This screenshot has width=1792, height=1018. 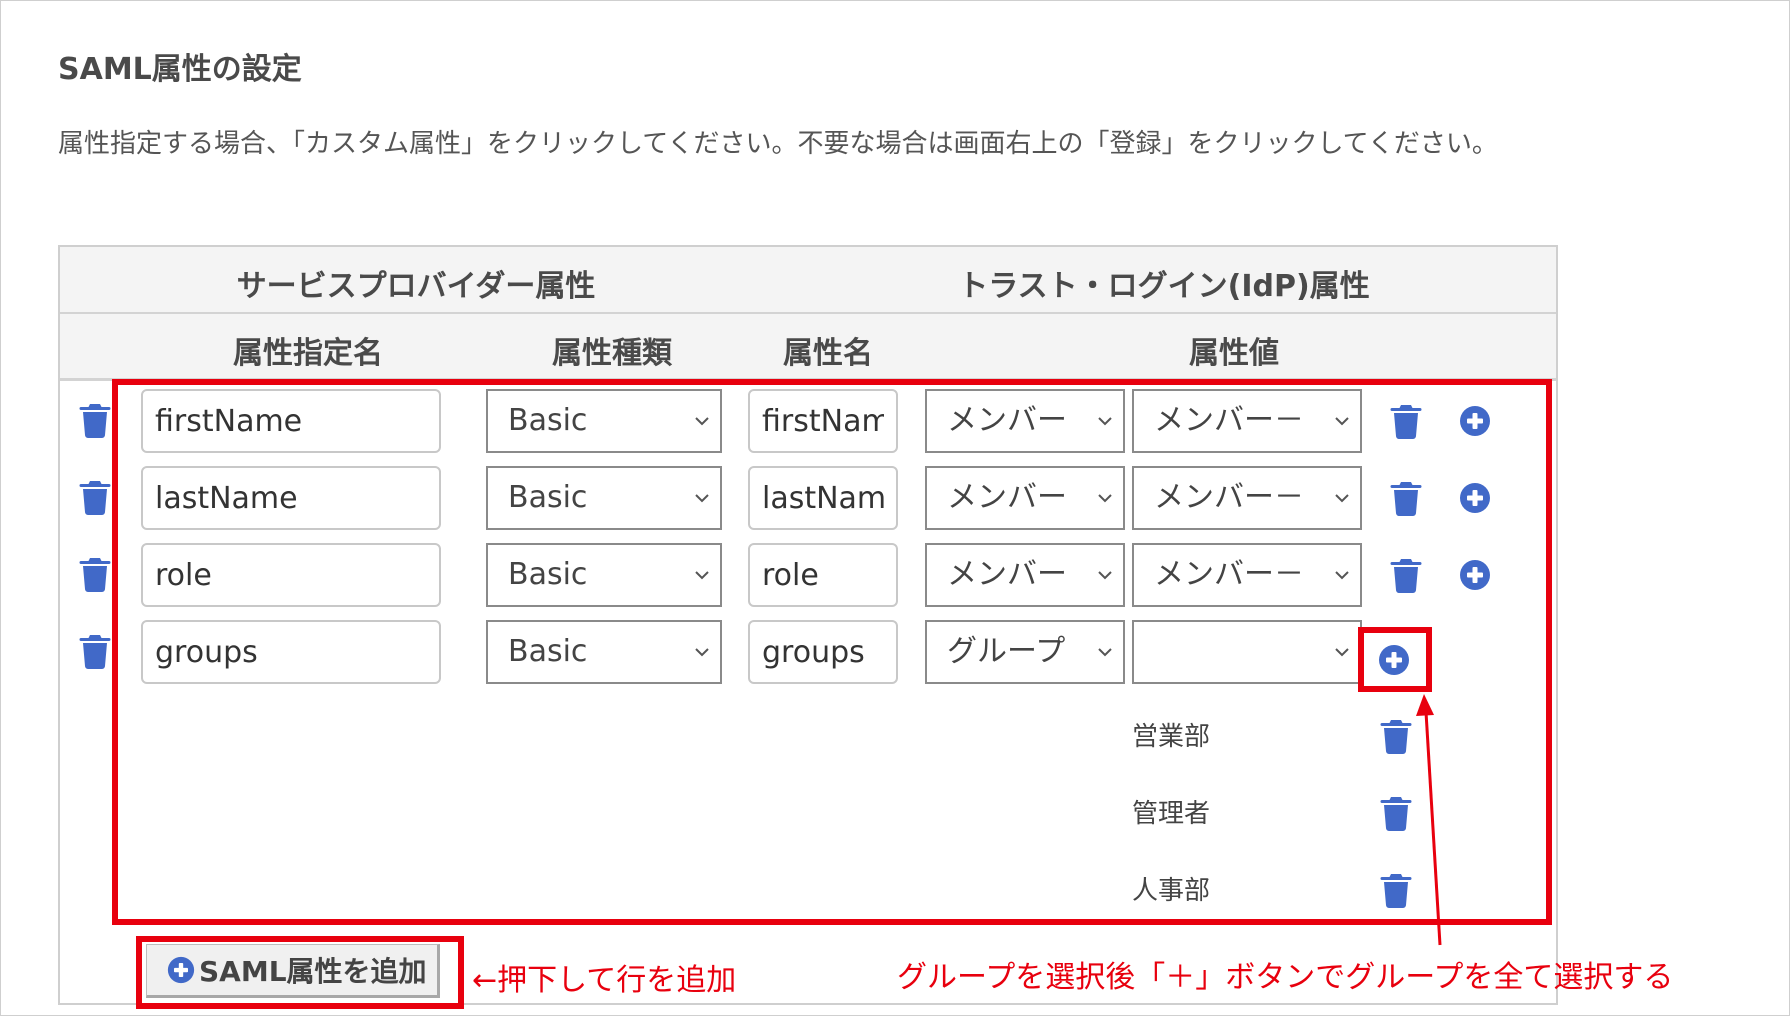 What do you see at coordinates (604, 980) in the screenshot?
I see `annotation-add-row-text: ←押下して行を追加` at bounding box center [604, 980].